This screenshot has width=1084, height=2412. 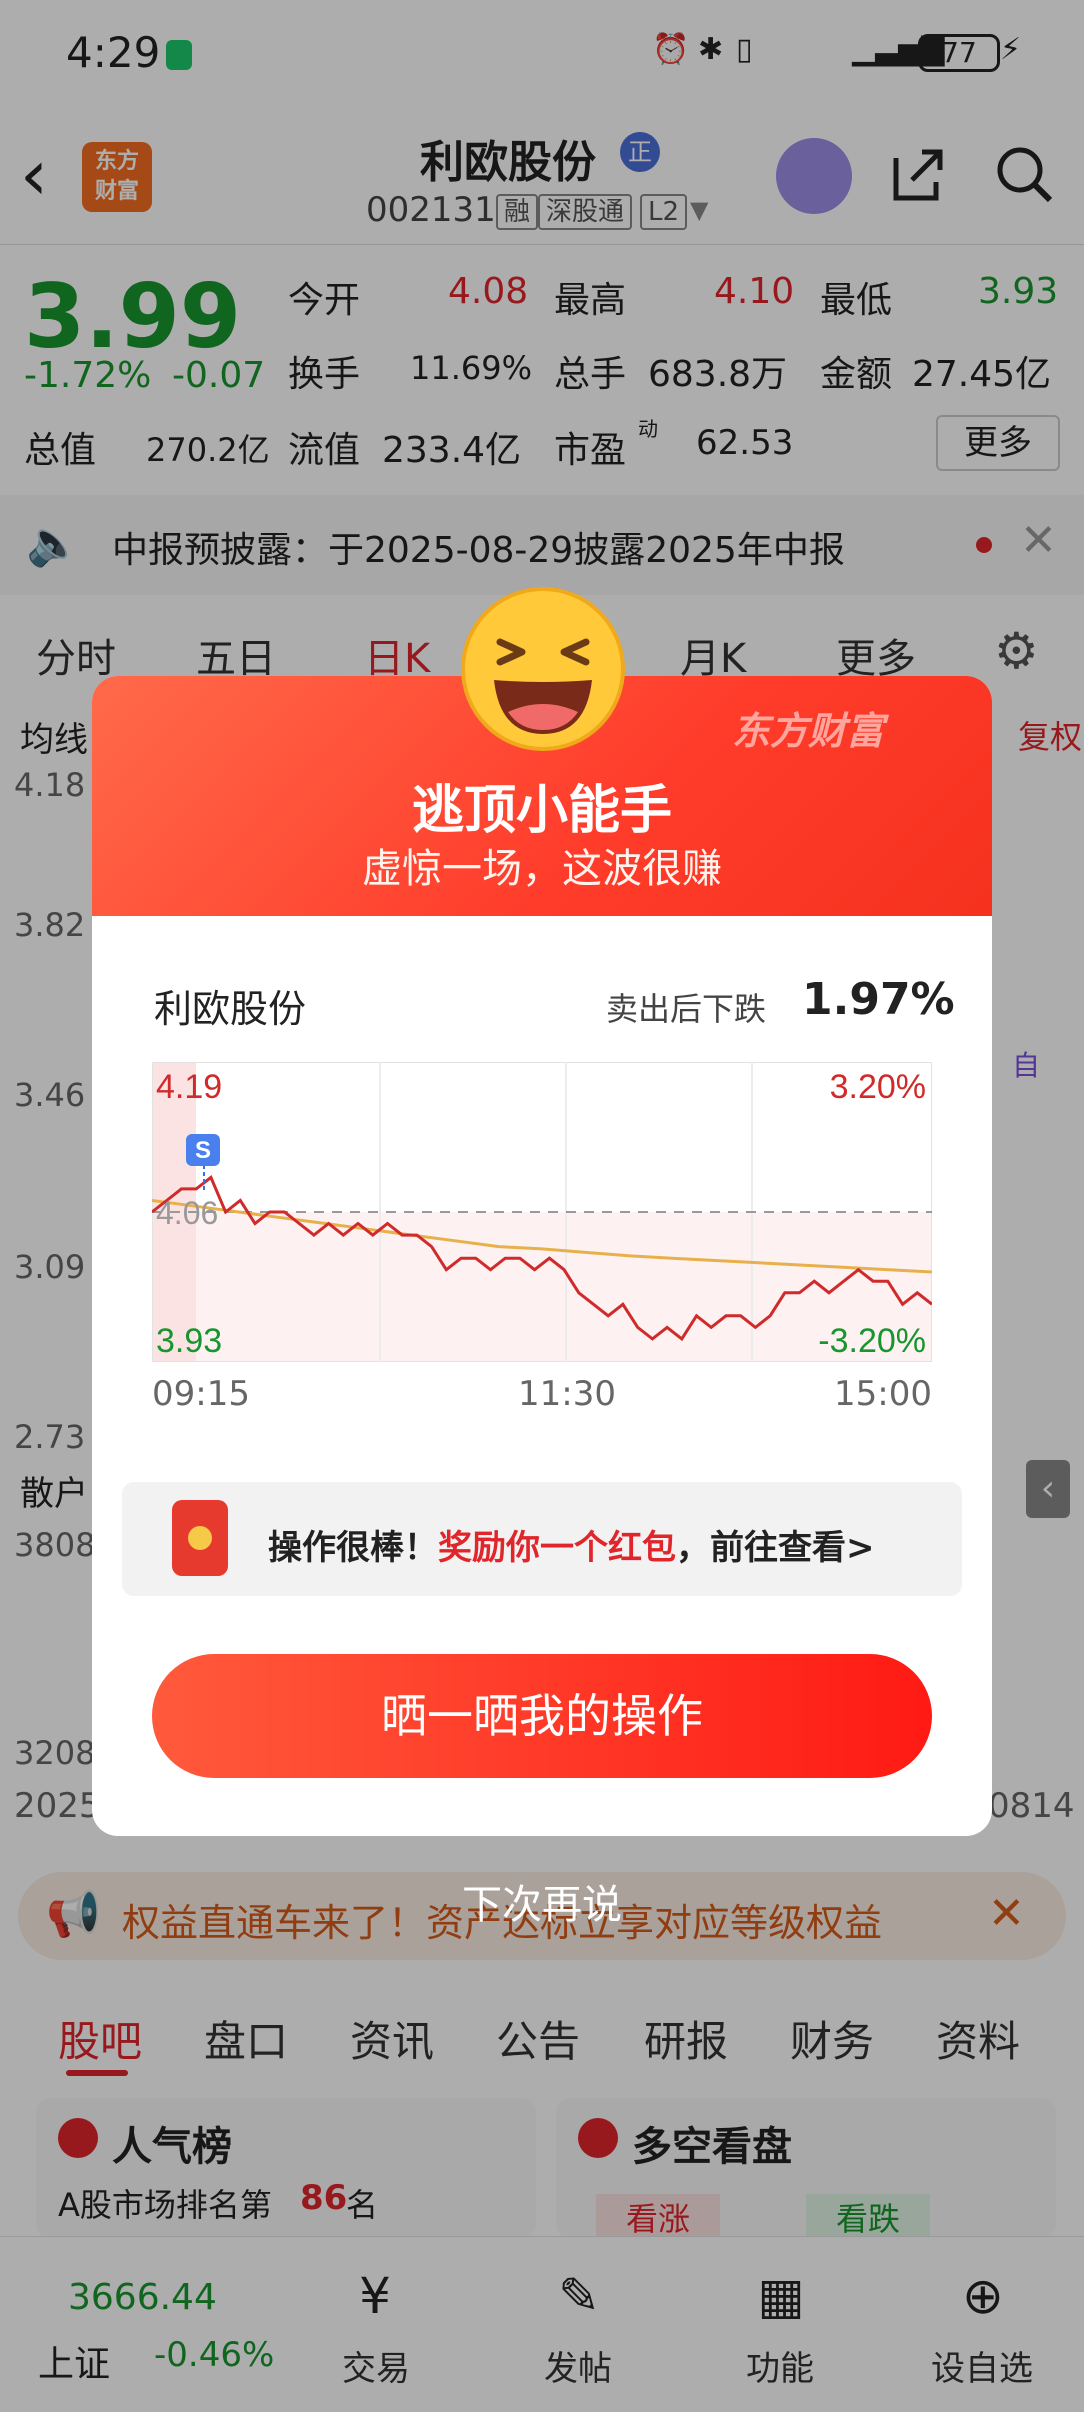 I want to click on drop-percent: 1.97%, so click(x=878, y=999).